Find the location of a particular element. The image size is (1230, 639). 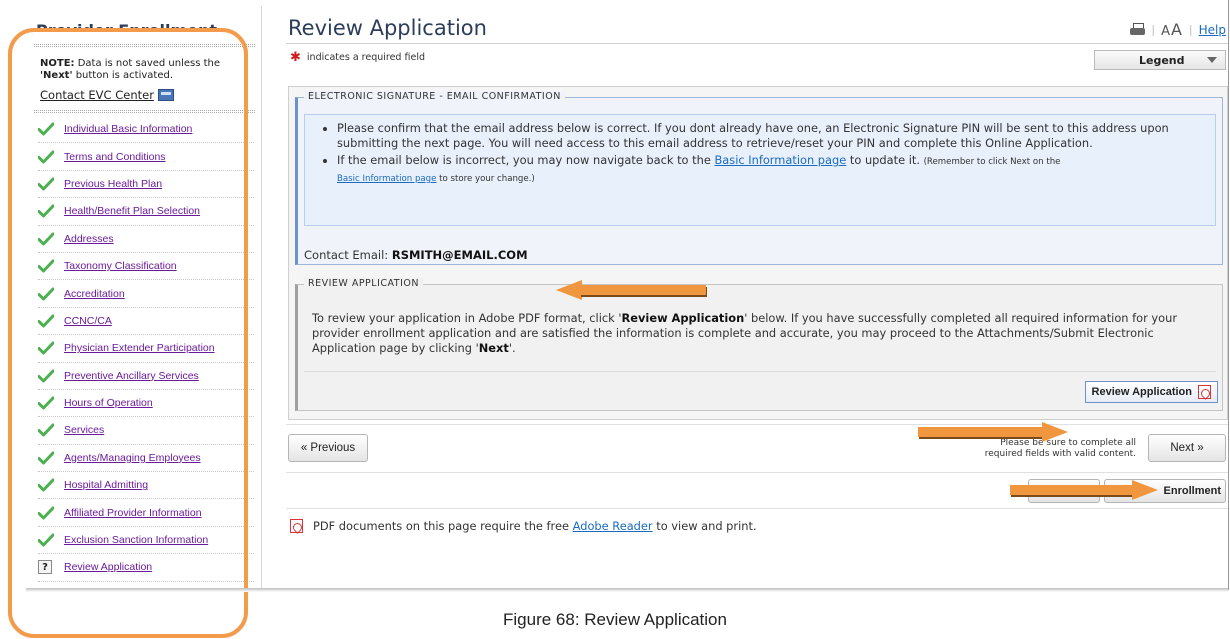

print-icon is located at coordinates (1138, 29).